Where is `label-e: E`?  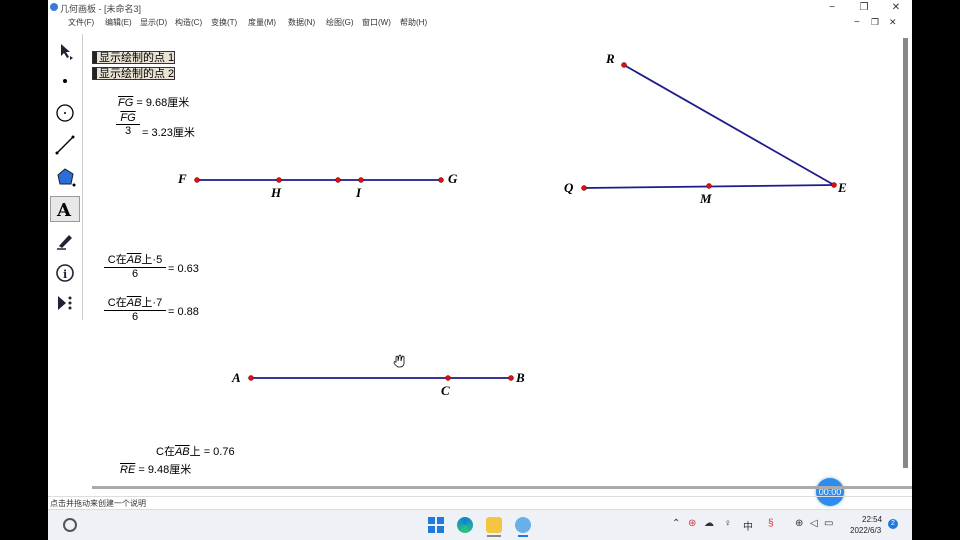 label-e: E is located at coordinates (842, 188).